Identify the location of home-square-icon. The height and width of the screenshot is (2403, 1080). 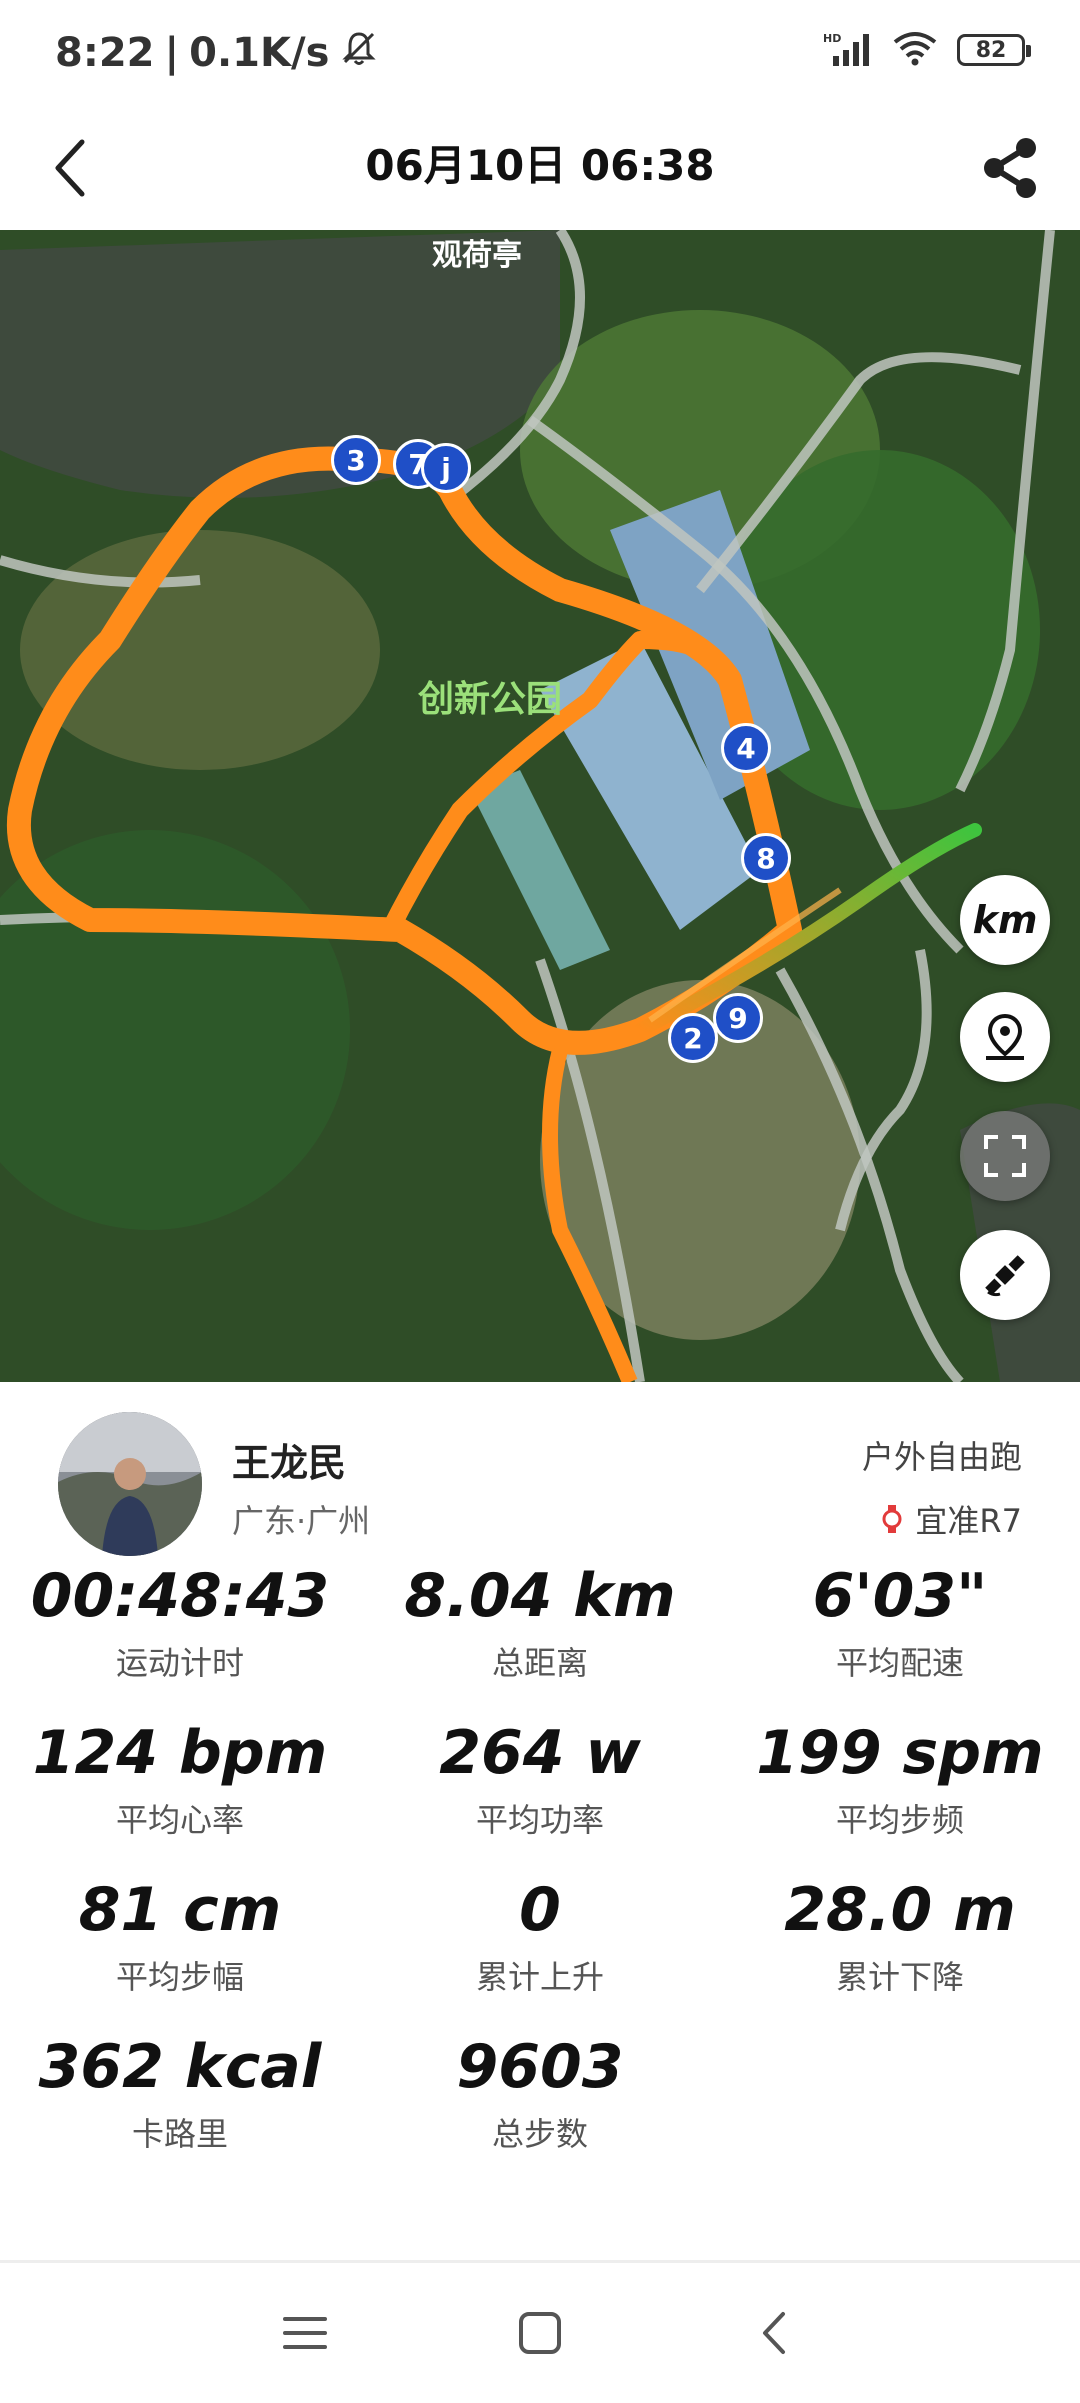
(540, 2333).